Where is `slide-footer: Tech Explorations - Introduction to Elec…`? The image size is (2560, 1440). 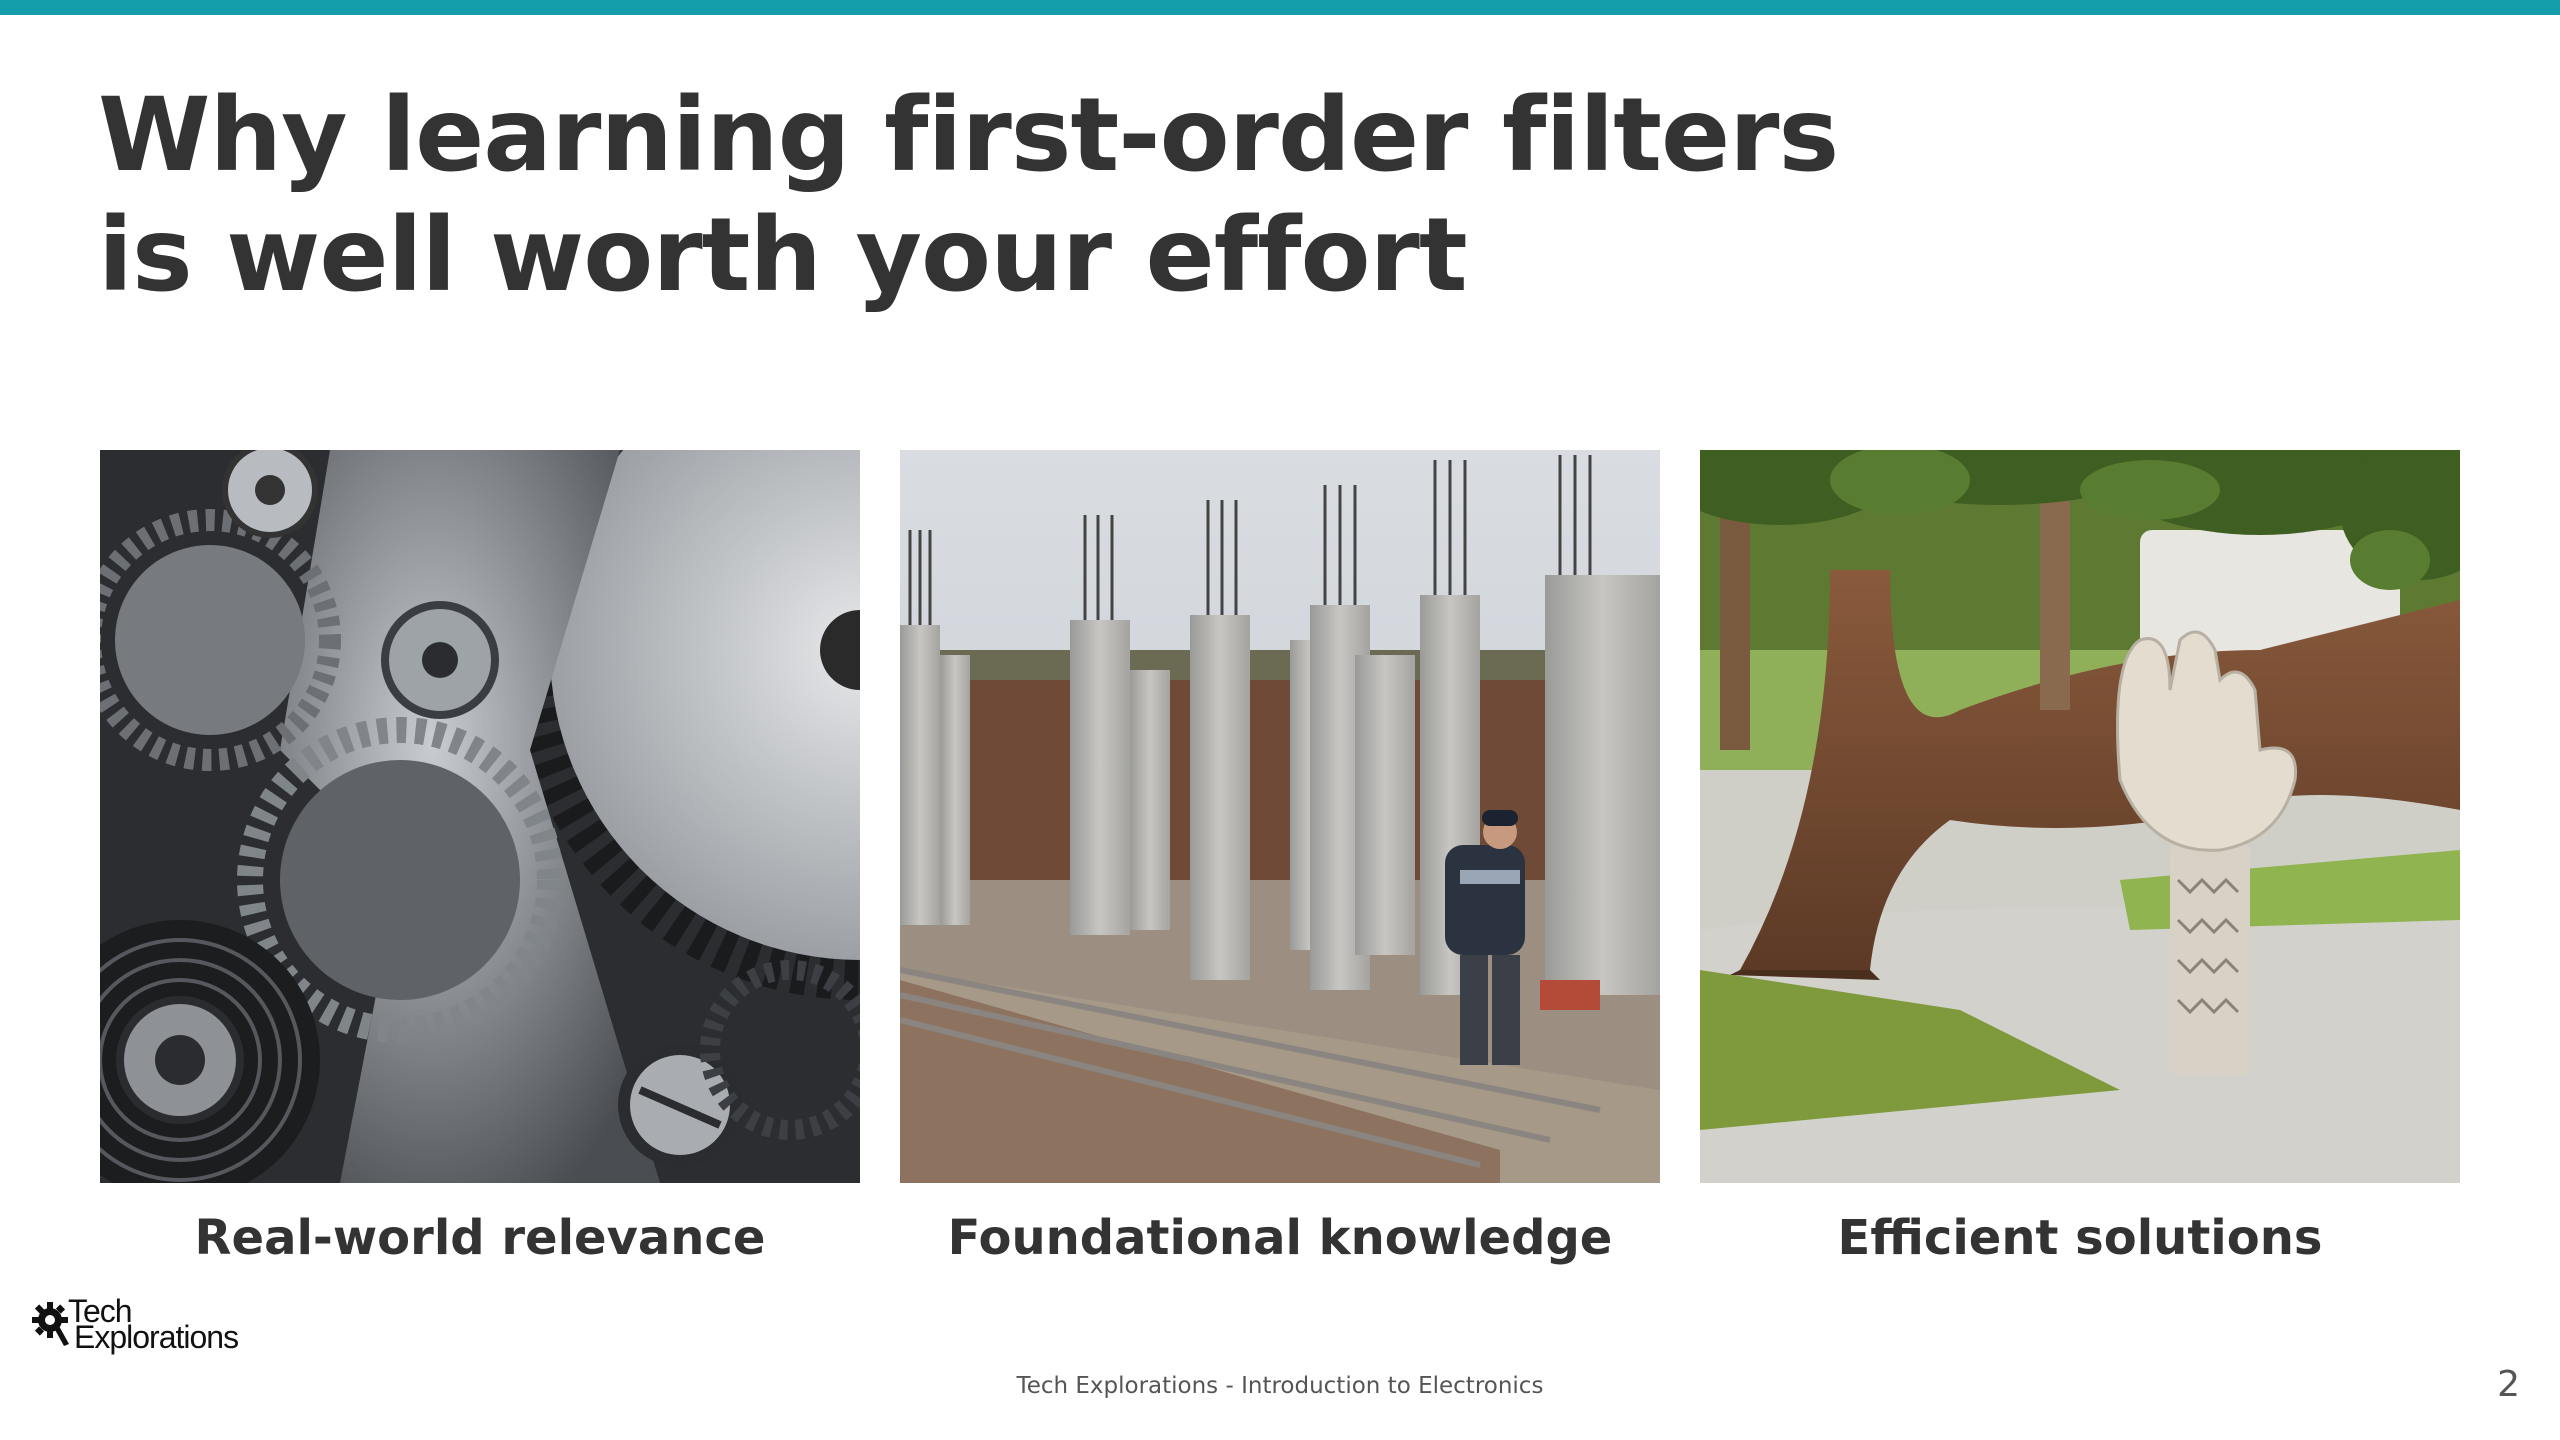
slide-footer: Tech Explorations - Introduction to Elec… is located at coordinates (1280, 1386).